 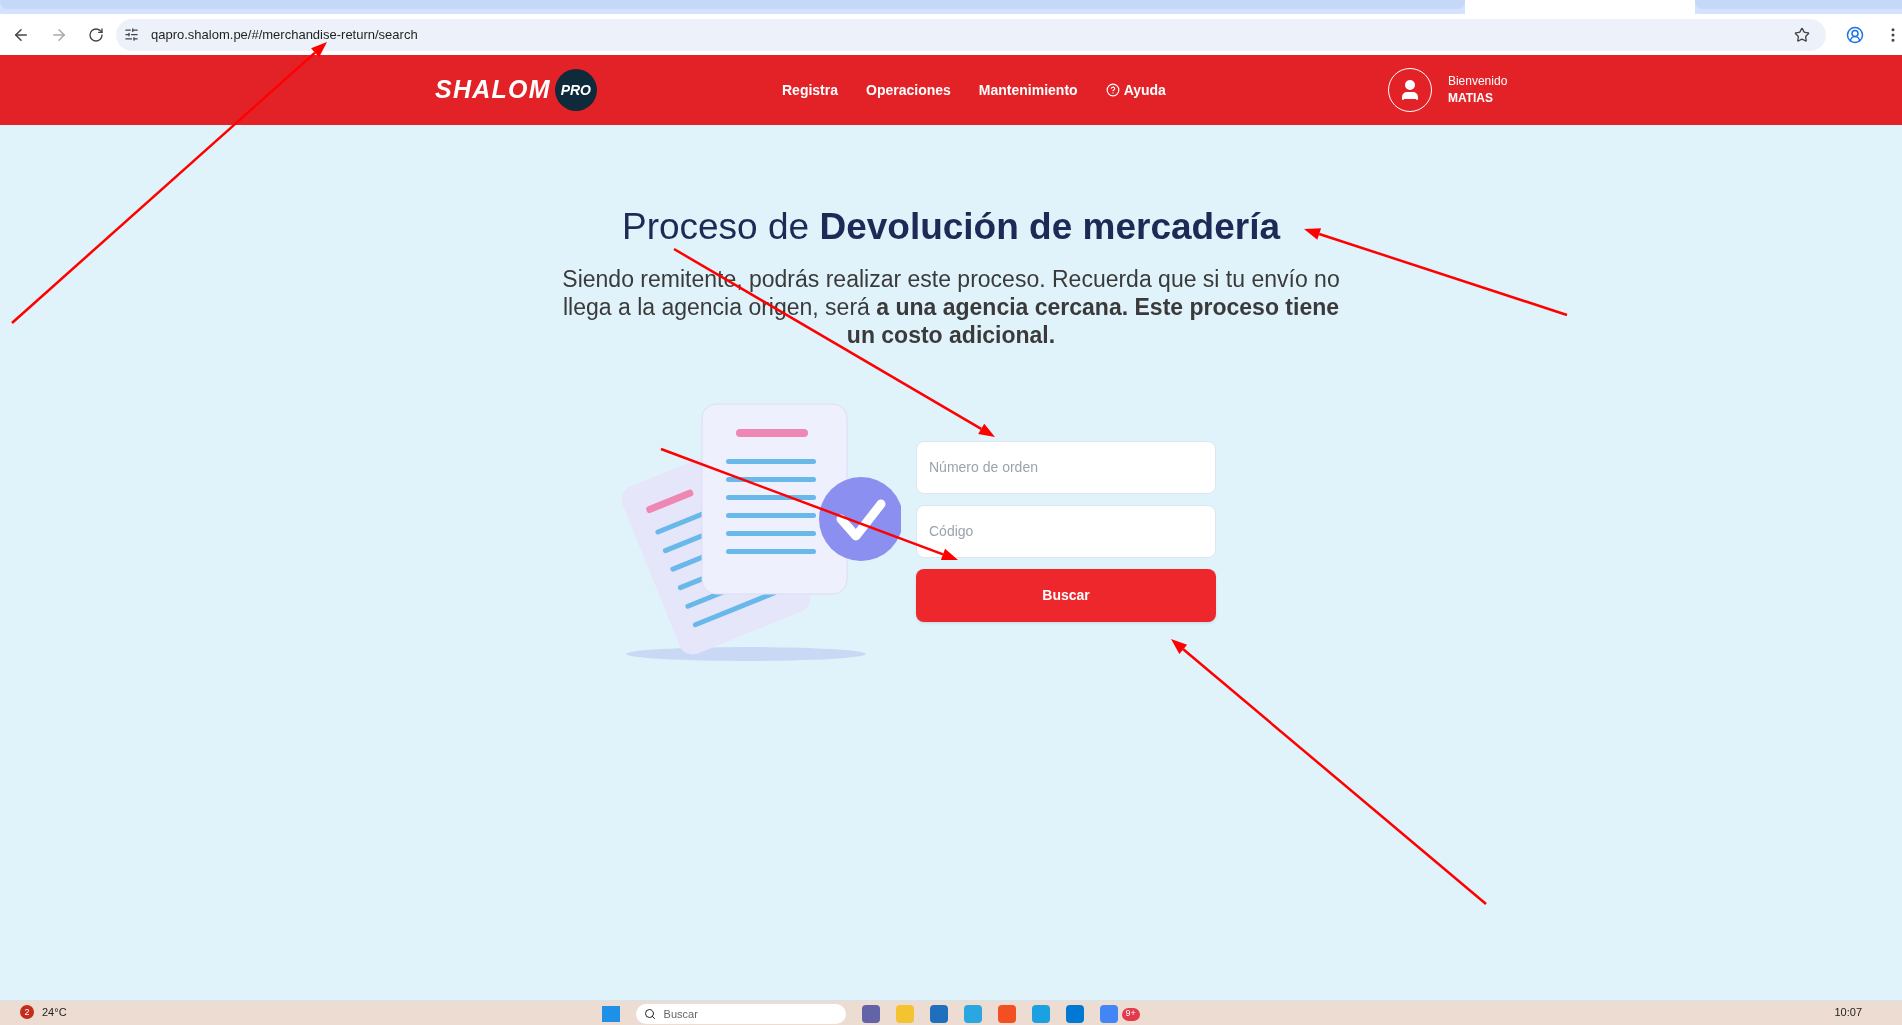 I want to click on notification-badge: 2, so click(x=27, y=1012).